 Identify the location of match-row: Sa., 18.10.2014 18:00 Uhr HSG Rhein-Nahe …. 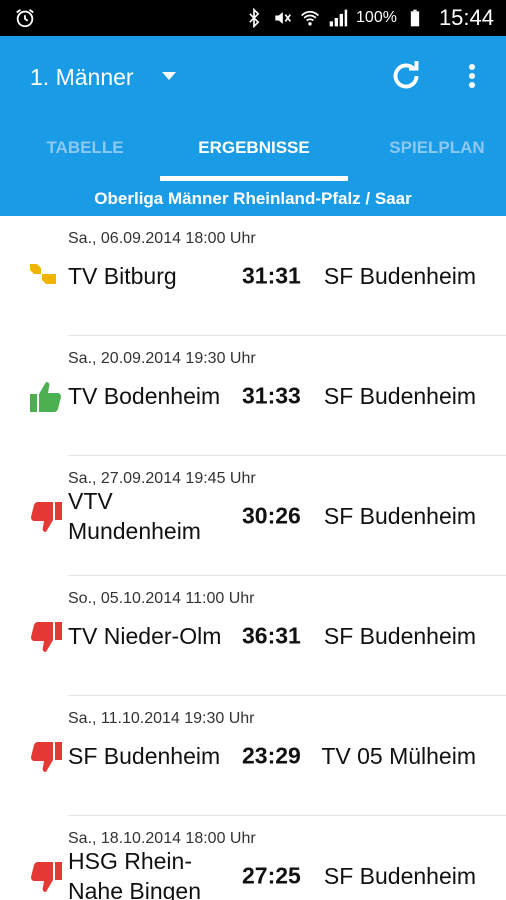
(253, 858).